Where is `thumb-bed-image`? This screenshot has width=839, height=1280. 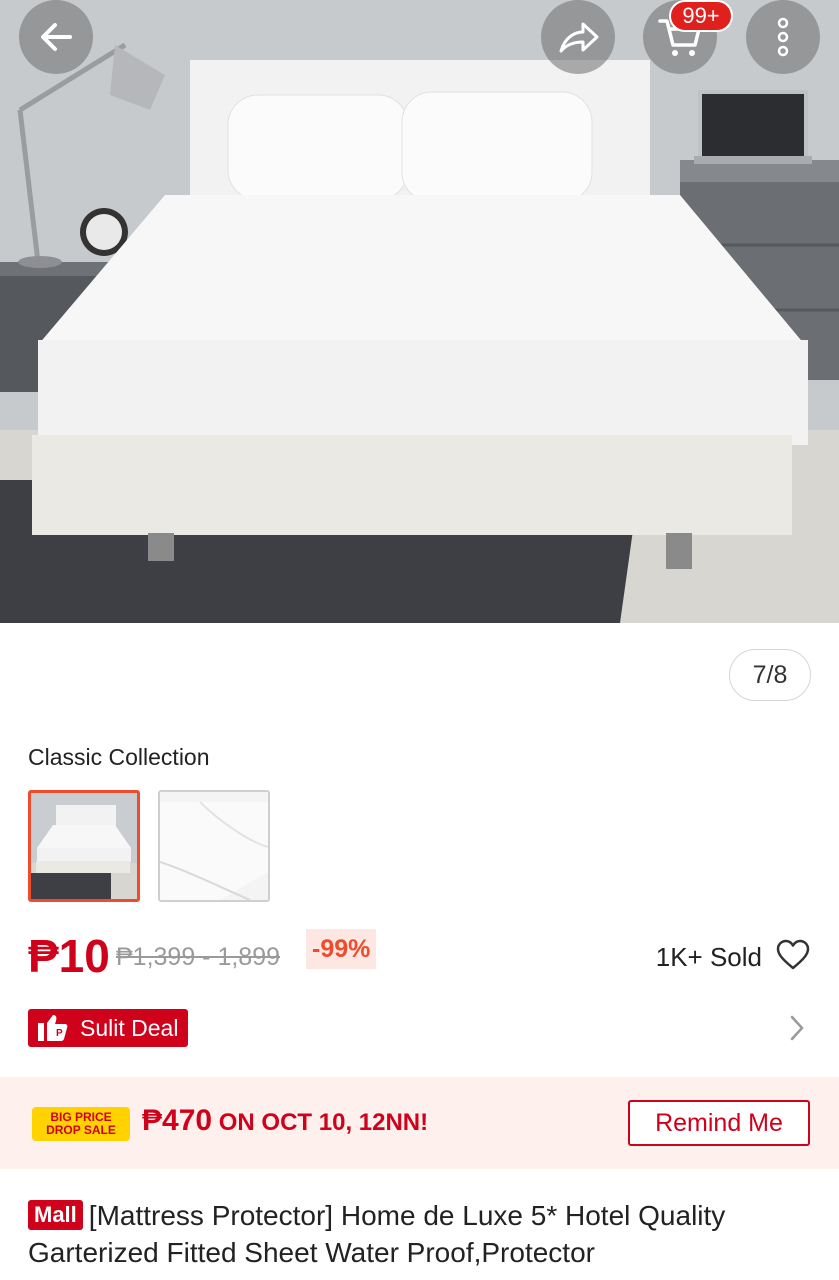
thumb-bed-image is located at coordinates (84, 846).